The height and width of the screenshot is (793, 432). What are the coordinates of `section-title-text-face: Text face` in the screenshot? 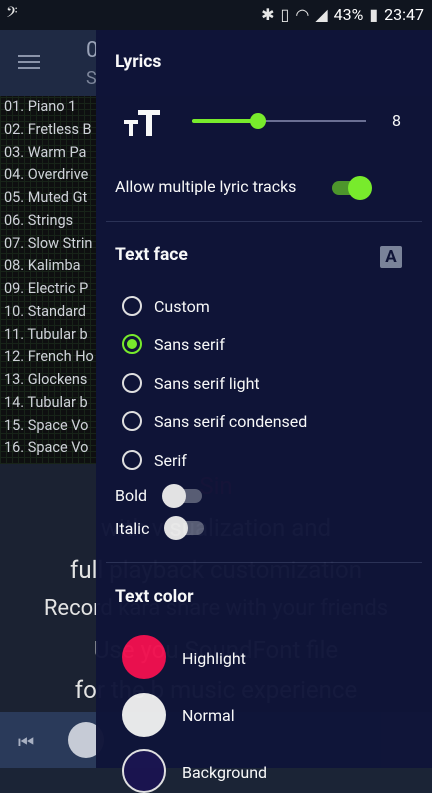 It's located at (151, 255).